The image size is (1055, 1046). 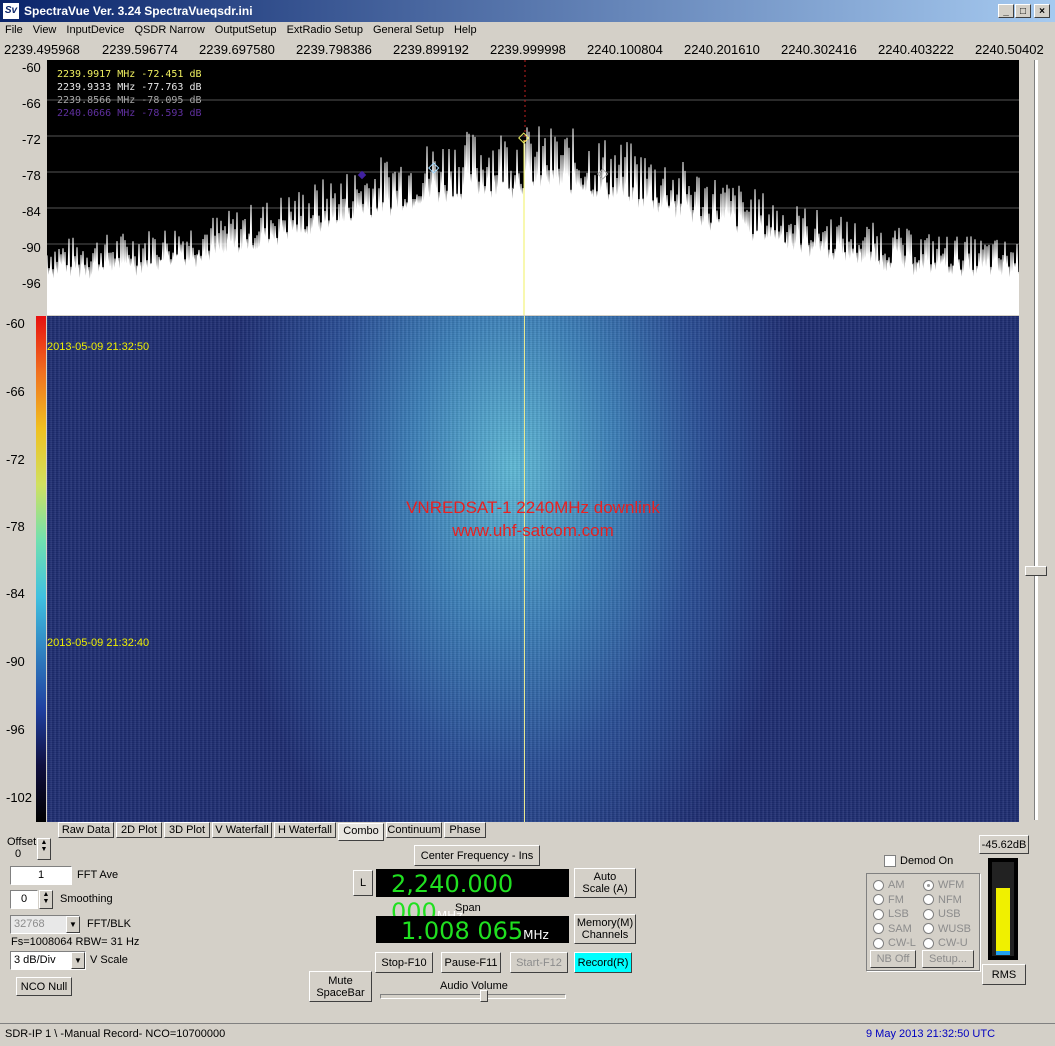 I want to click on tab-v-waterfall: V Waterfall, so click(x=242, y=830).